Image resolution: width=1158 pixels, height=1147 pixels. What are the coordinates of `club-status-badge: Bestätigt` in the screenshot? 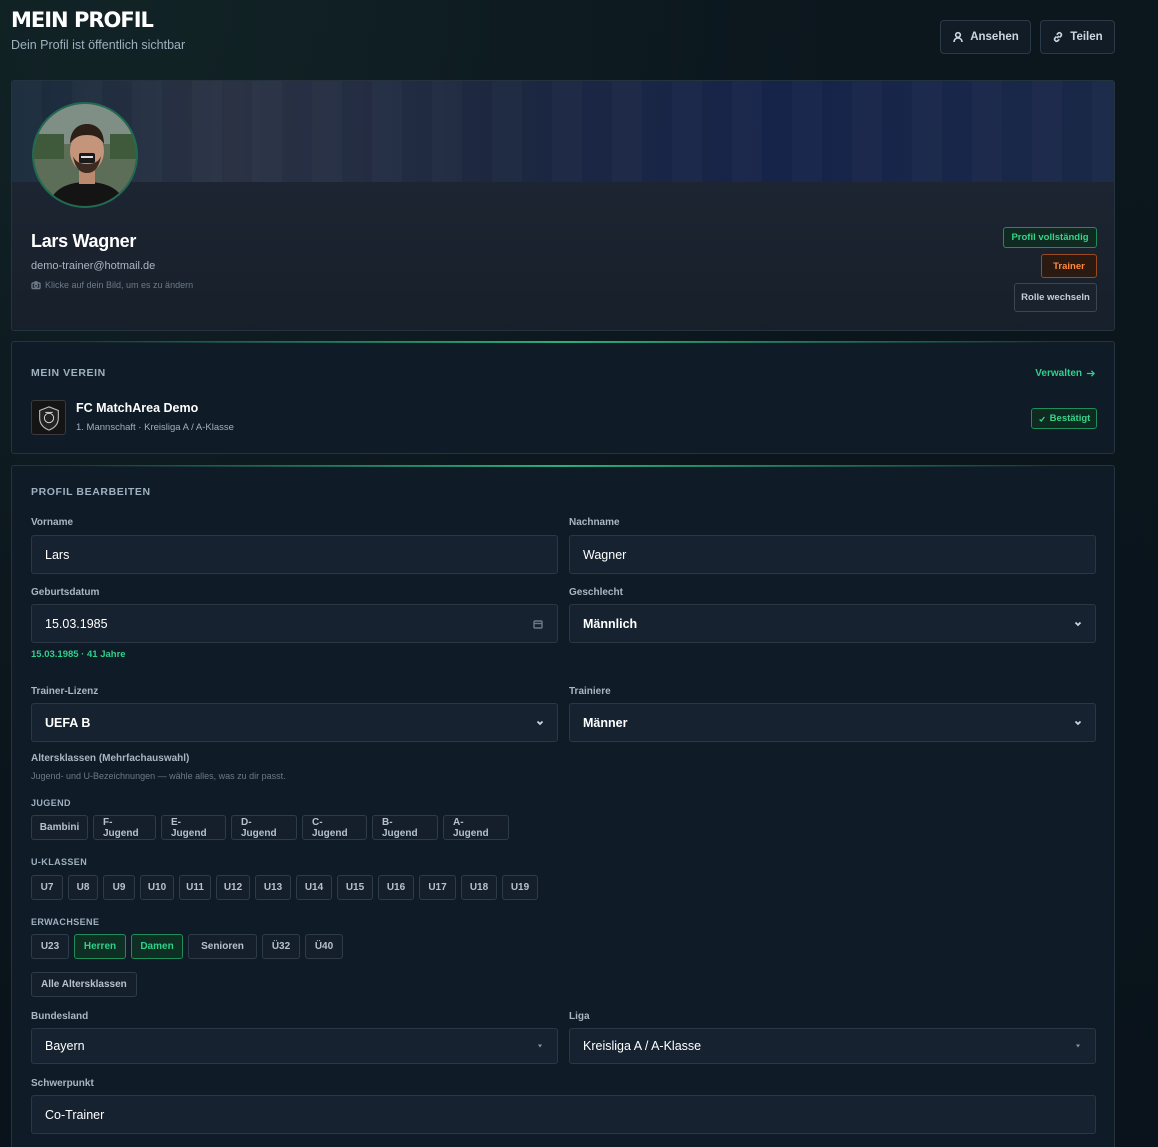 It's located at (1064, 418).